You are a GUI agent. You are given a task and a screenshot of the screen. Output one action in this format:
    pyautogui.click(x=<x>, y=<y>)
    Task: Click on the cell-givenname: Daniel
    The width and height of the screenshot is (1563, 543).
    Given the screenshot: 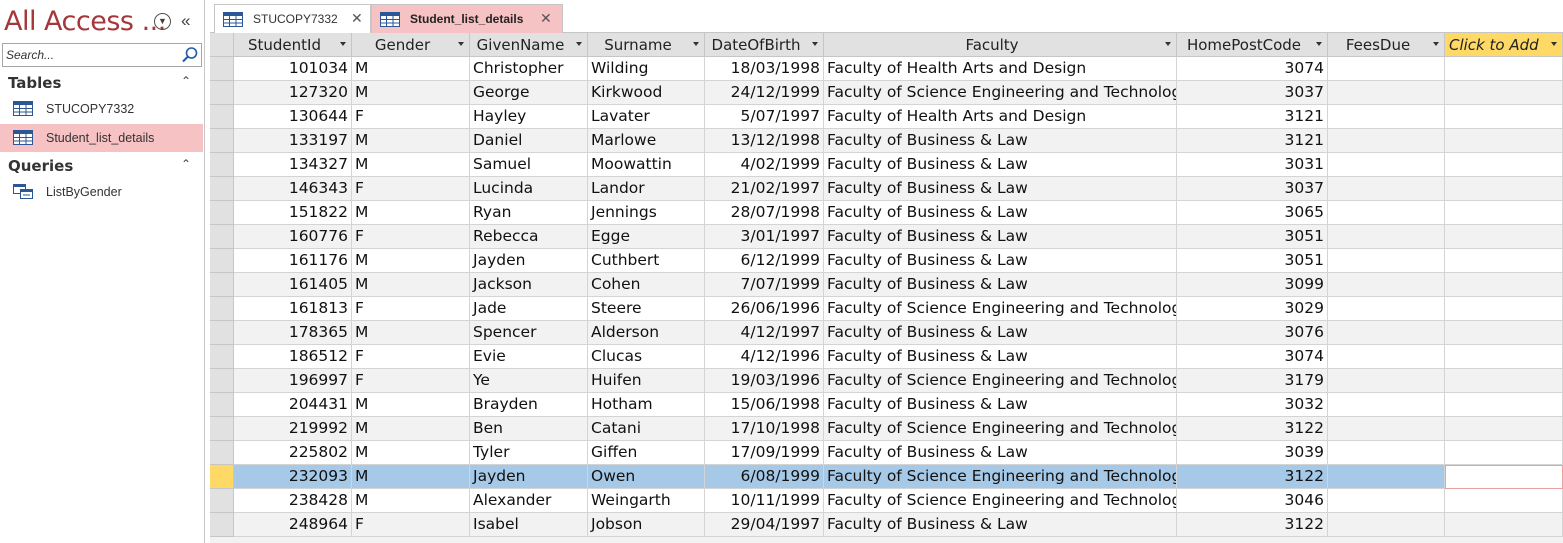 What is the action you would take?
    pyautogui.click(x=529, y=141)
    